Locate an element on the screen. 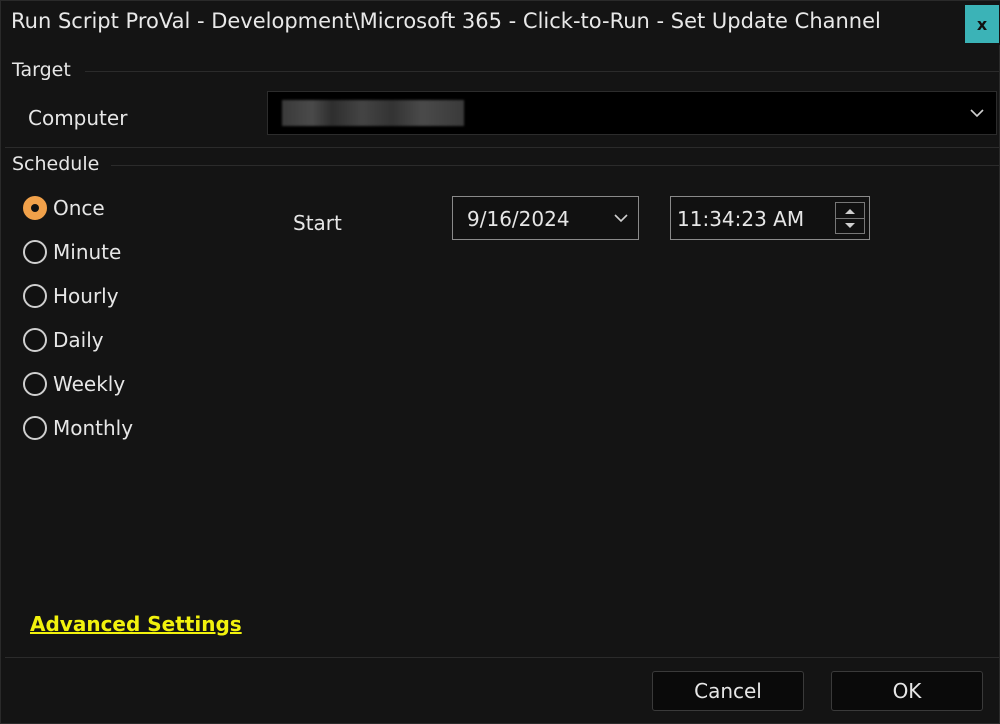 The width and height of the screenshot is (1000, 724). radio-weekly-label: Weekly is located at coordinates (89, 384).